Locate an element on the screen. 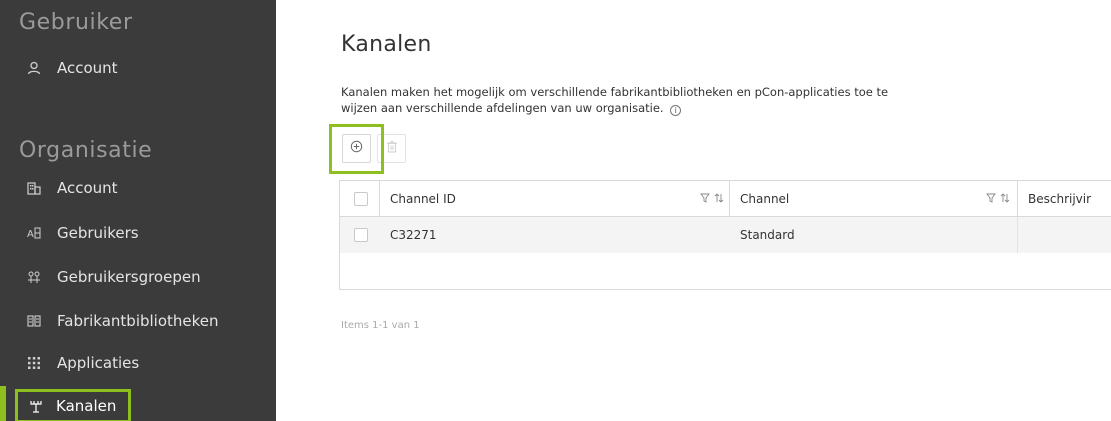 The image size is (1111, 421). sidebar-item-user-account: Account is located at coordinates (72, 68).